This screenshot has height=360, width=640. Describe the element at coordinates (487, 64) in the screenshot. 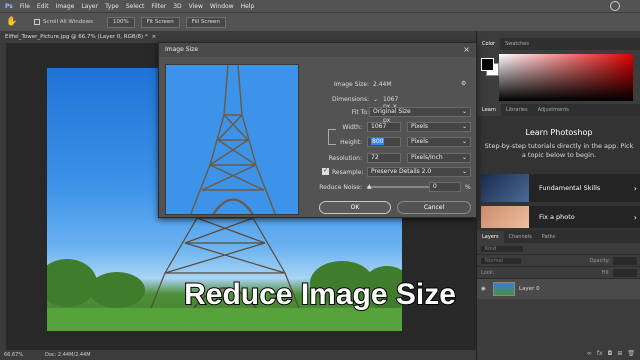

I see `foreground-color-swatch` at that location.